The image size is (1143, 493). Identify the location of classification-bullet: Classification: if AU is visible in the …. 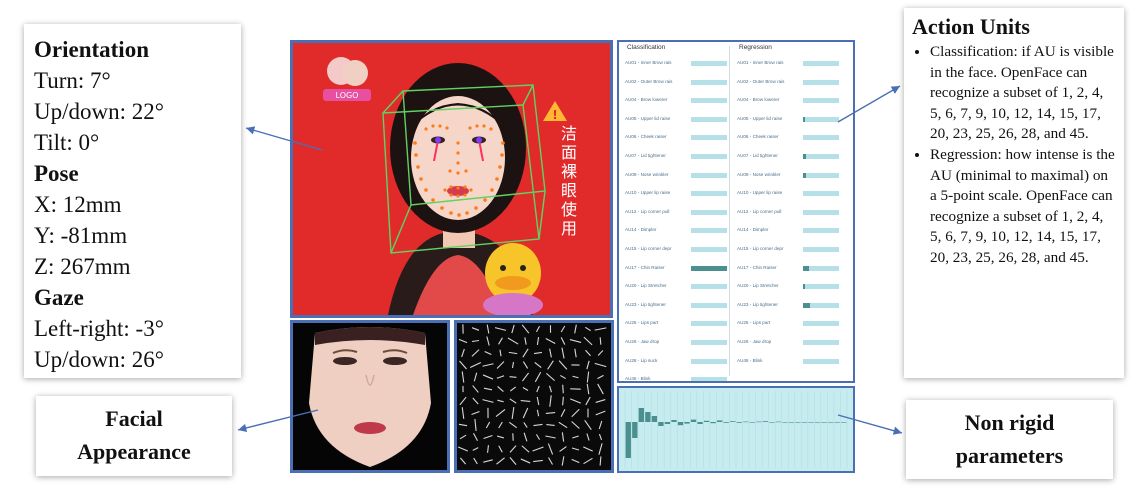
(1023, 93).